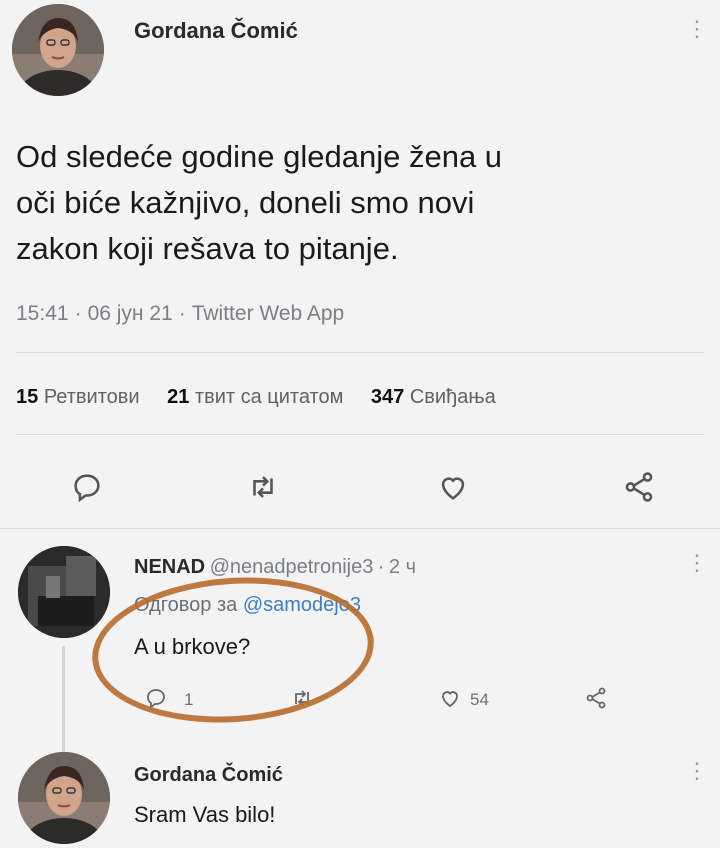 Image resolution: width=720 pixels, height=848 pixels. I want to click on thread-line, so click(63, 701).